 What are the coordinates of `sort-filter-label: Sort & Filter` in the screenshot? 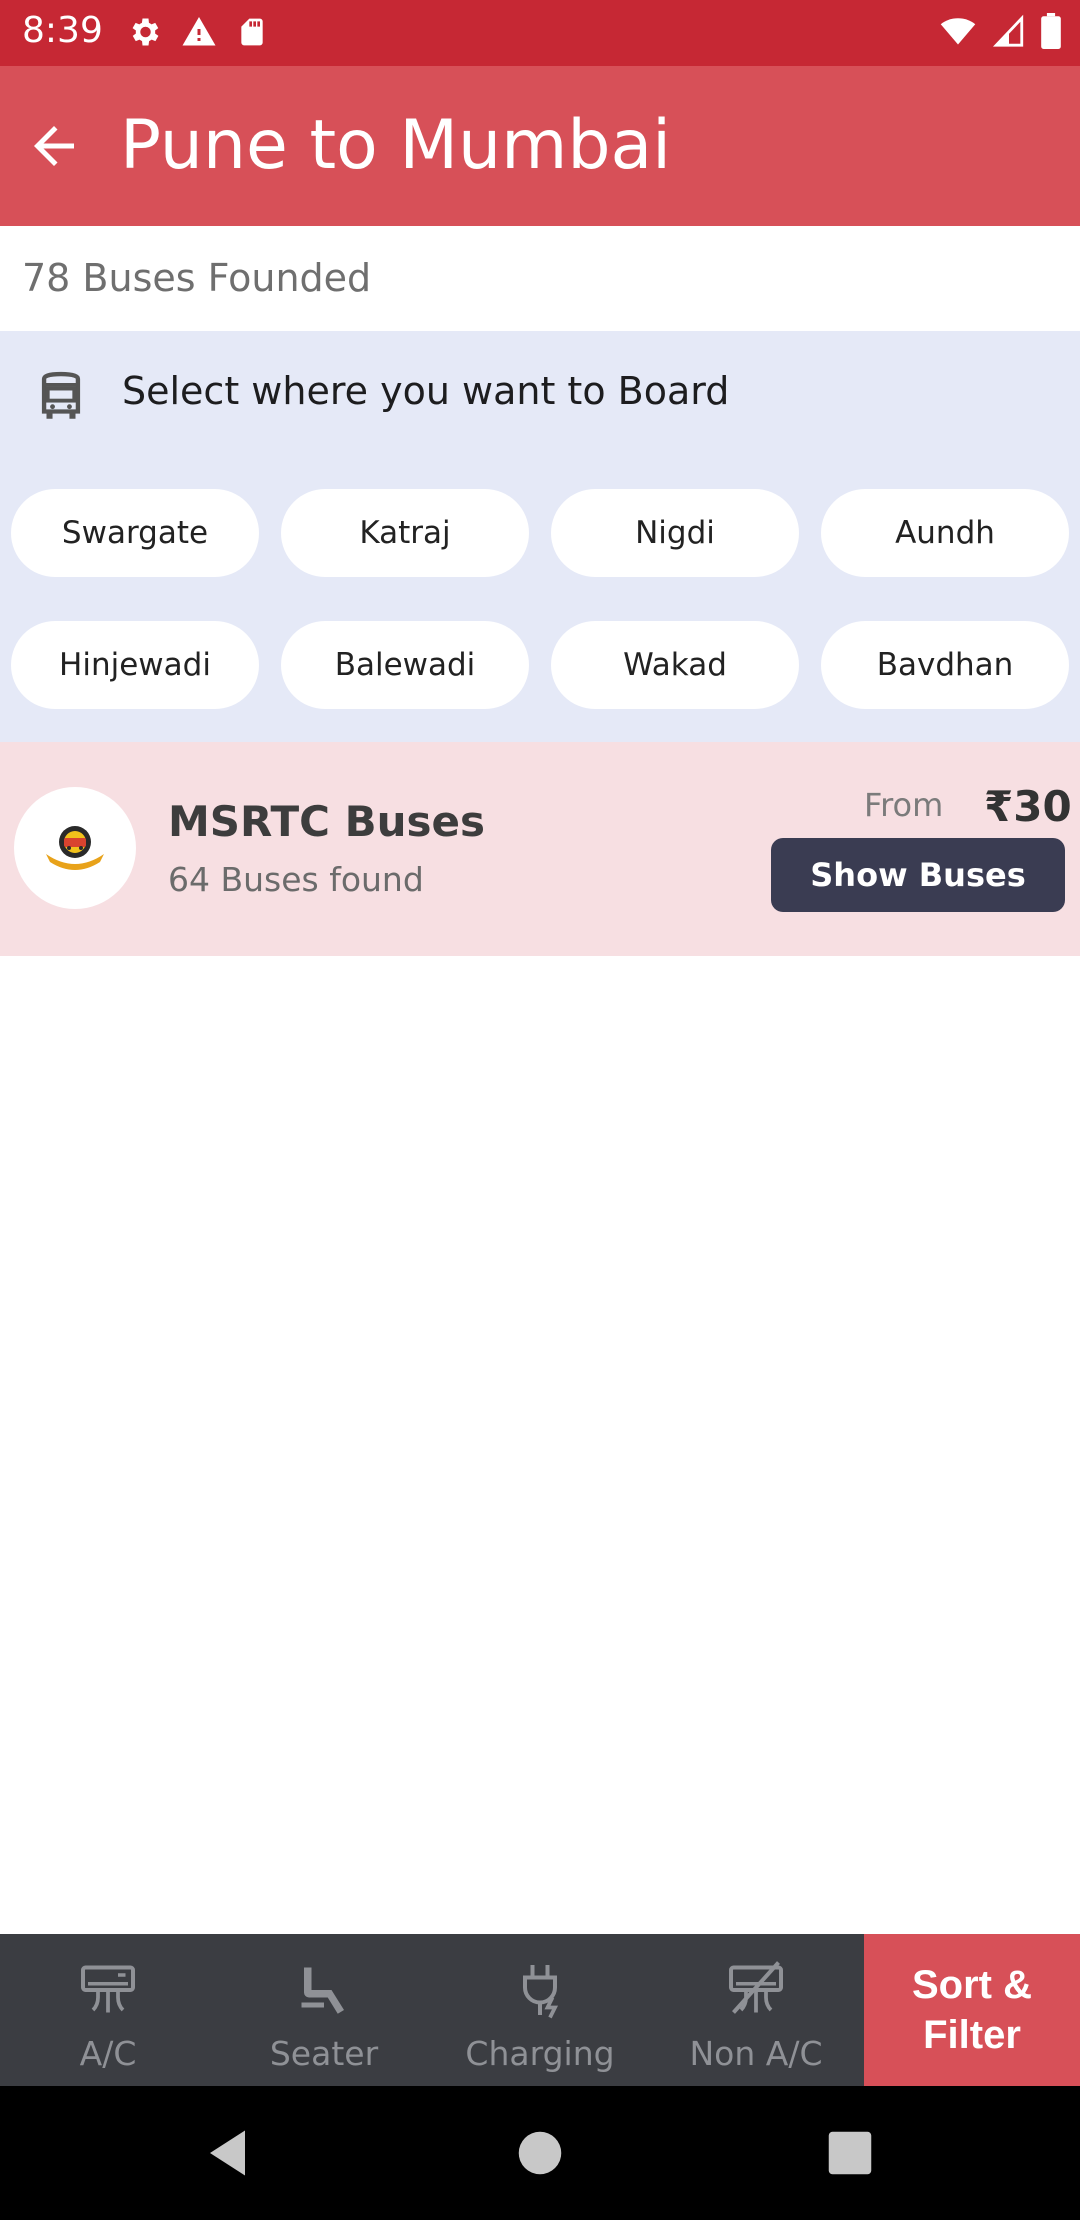 It's located at (972, 2010).